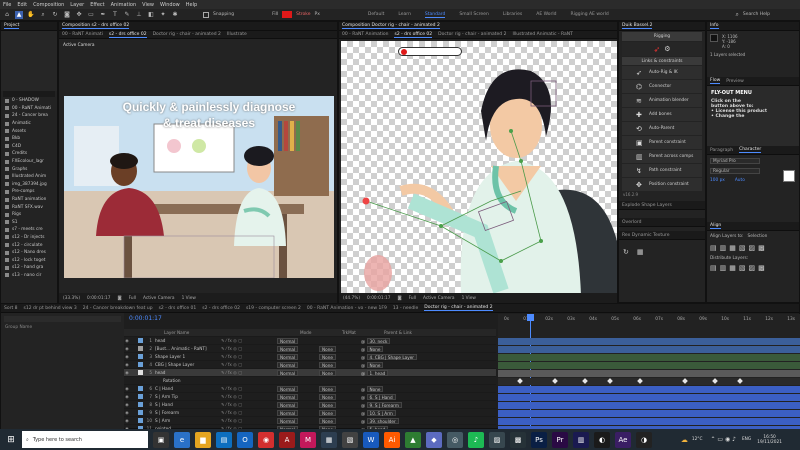  Describe the element at coordinates (697, 439) in the screenshot. I see `weather-temp: 12°C` at that location.